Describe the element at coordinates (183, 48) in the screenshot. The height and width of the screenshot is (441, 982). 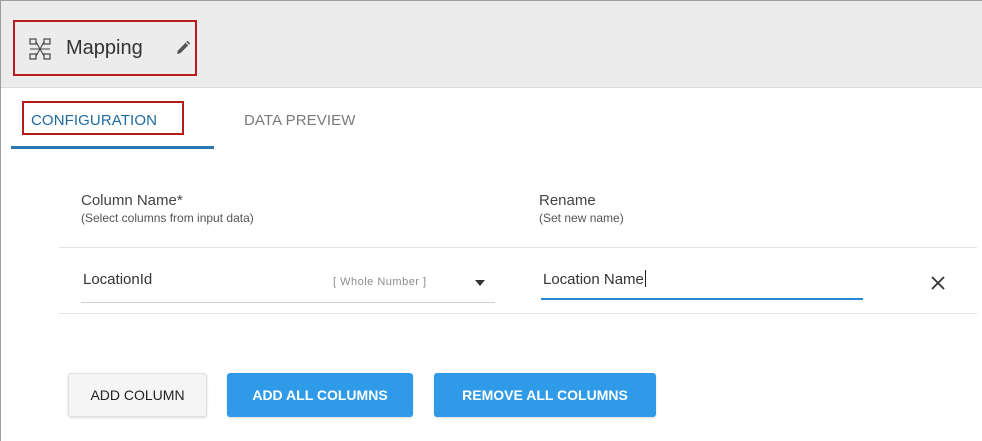
I see `pencil-icon` at that location.